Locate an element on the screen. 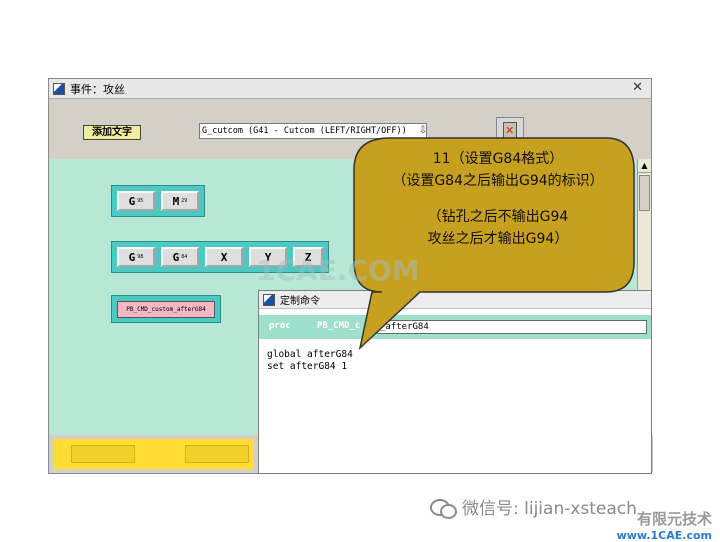 Image resolution: width=720 pixels, height=542 pixels. brand-logo: 有限元技术 www.1CAE.com is located at coordinates (664, 525).